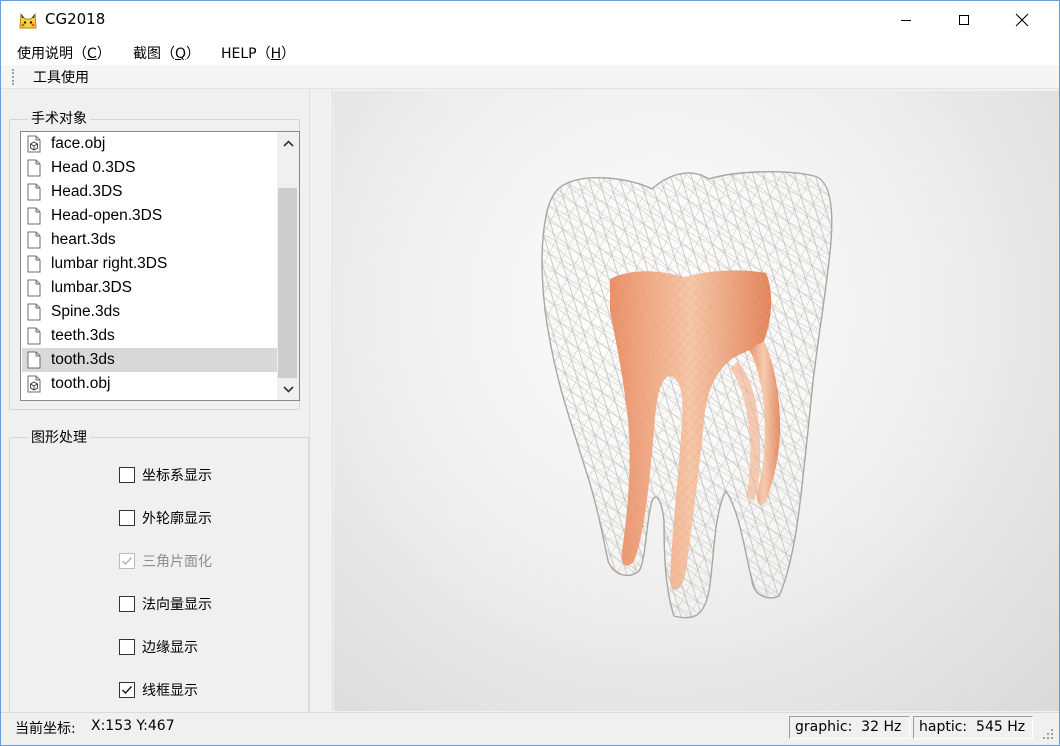 This screenshot has height=746, width=1060. Describe the element at coordinates (530, 20) in the screenshot. I see `title-bar: CG2018` at that location.